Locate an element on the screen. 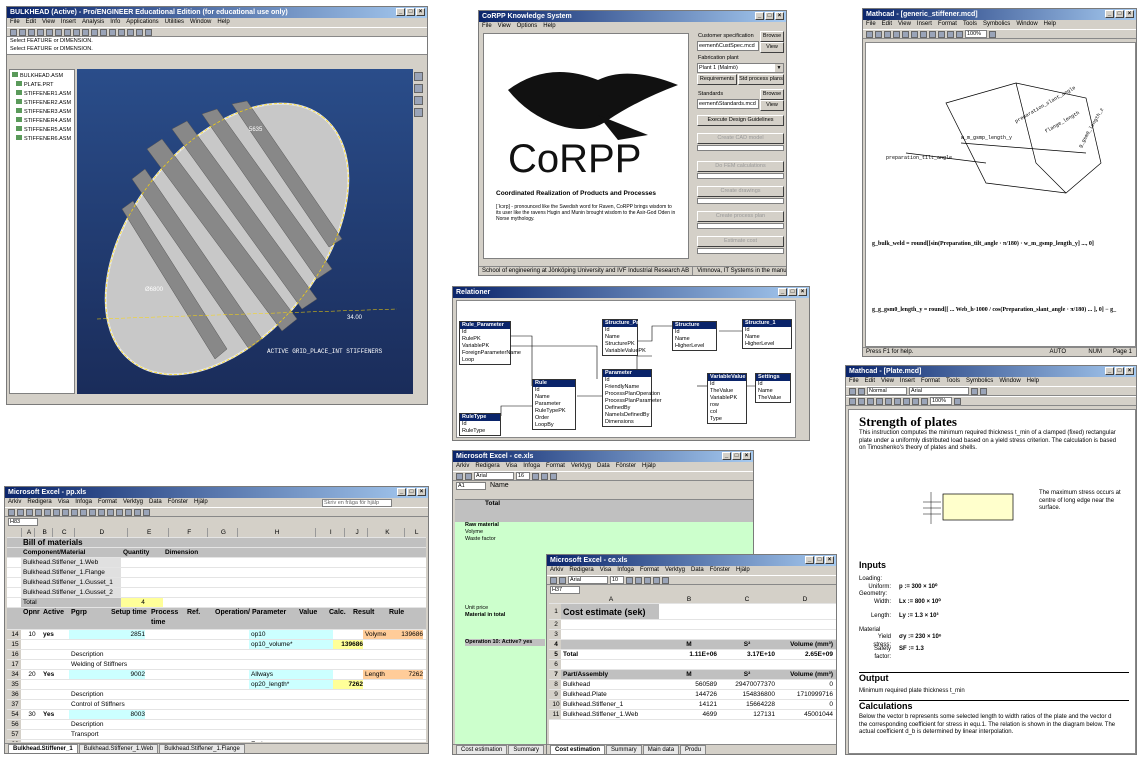 Image resolution: width=1141 pixels, height=758 pixels. merge-icon is located at coordinates (128, 512).